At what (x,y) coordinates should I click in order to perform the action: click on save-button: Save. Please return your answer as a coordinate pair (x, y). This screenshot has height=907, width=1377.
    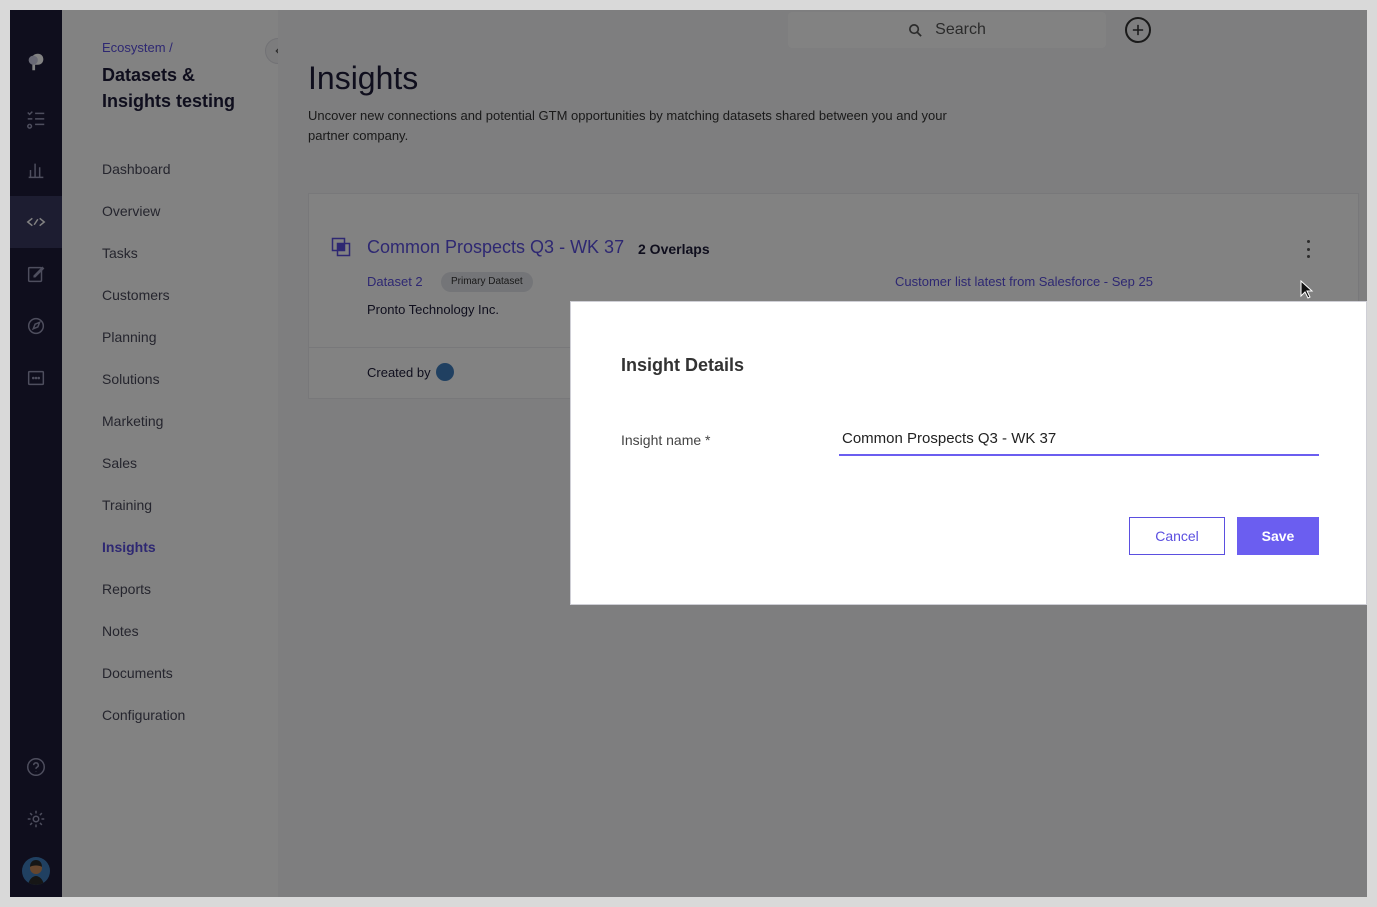
    Looking at the image, I should click on (1278, 536).